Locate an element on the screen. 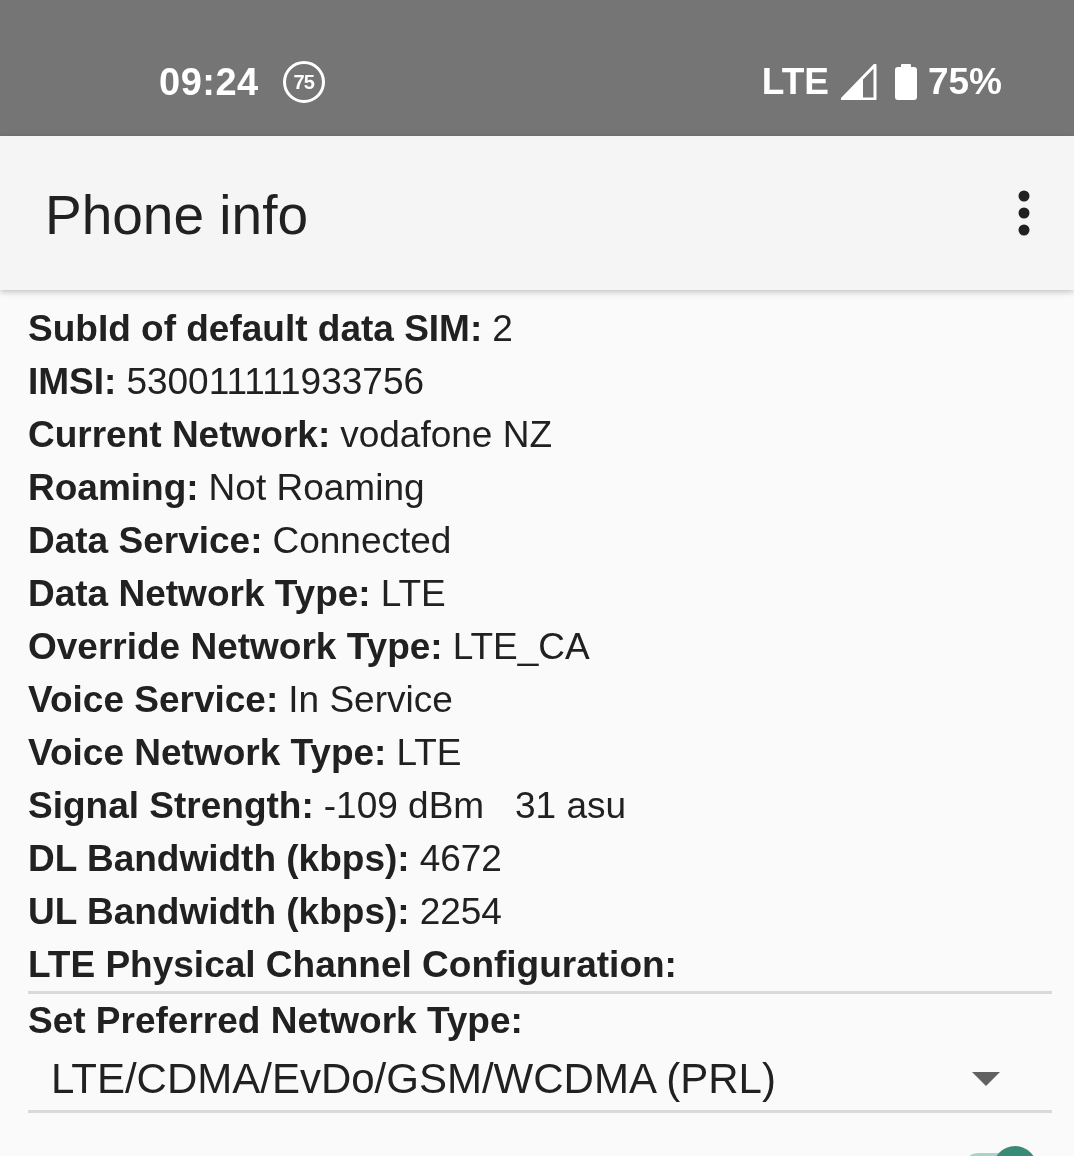  battery-percent: 75% is located at coordinates (964, 82).